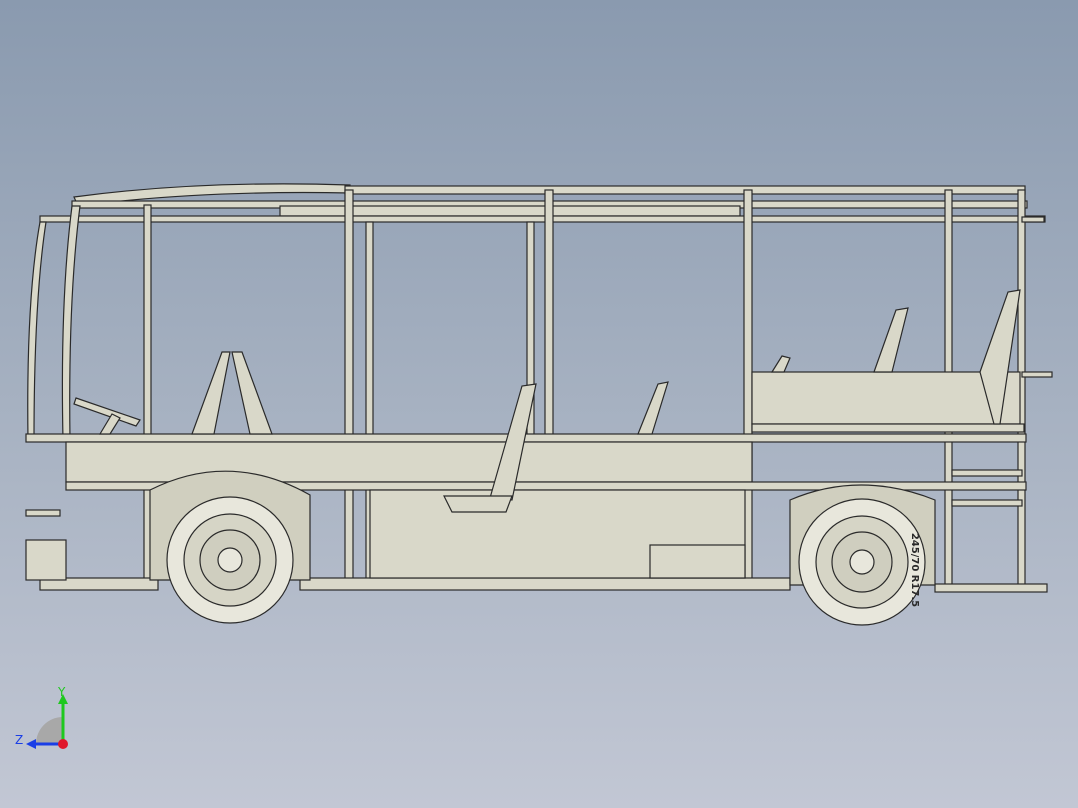 The image size is (1078, 808). I want to click on roof-rail-top, so click(685, 190).